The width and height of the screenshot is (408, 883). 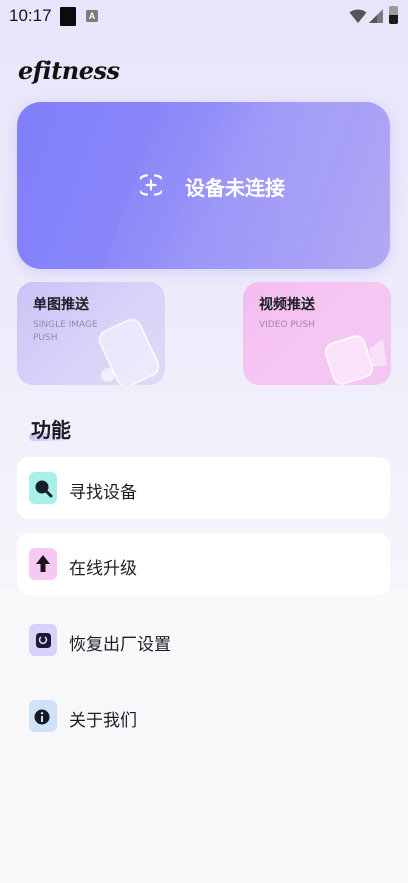 I want to click on about-us-item: 关于我们, so click(x=203, y=716).